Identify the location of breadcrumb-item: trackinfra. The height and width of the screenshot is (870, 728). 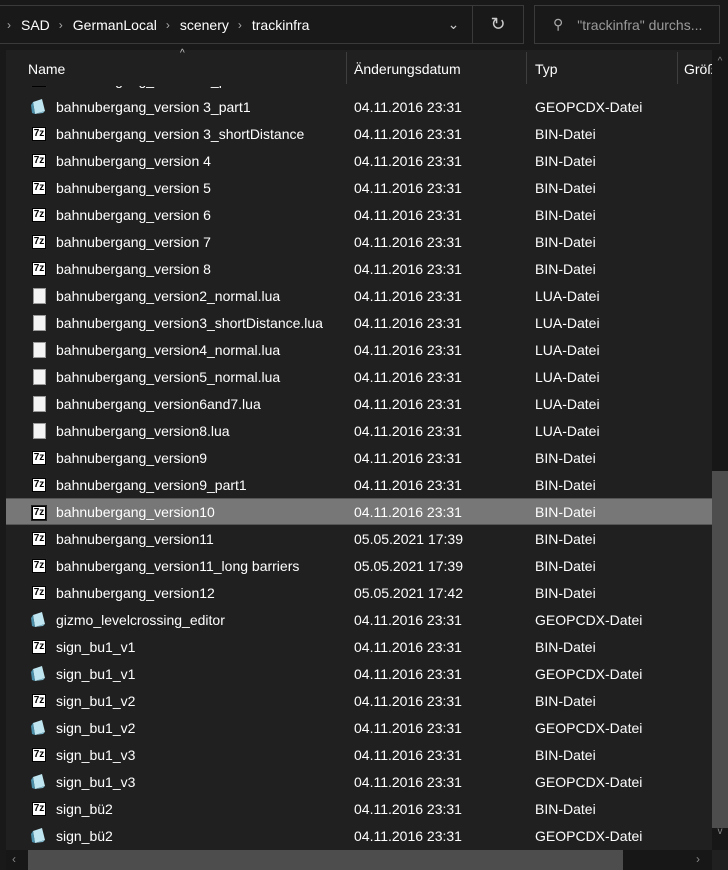
(281, 25).